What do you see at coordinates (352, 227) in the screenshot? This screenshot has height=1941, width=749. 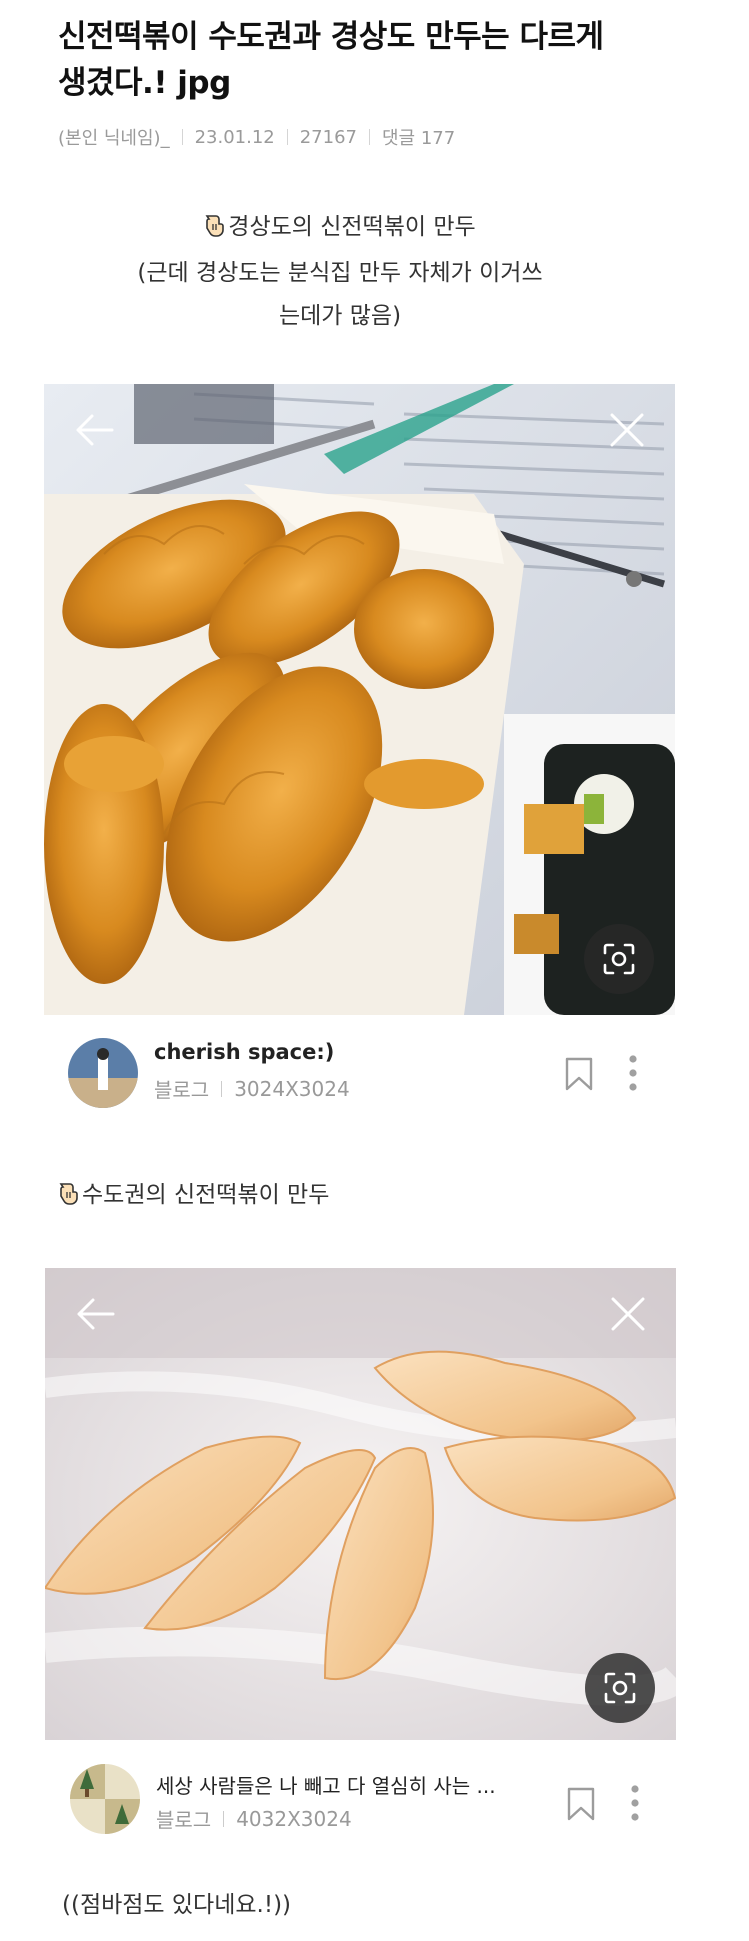 I see `section-1-heading: 경상도의 신전떡볶이 만두` at bounding box center [352, 227].